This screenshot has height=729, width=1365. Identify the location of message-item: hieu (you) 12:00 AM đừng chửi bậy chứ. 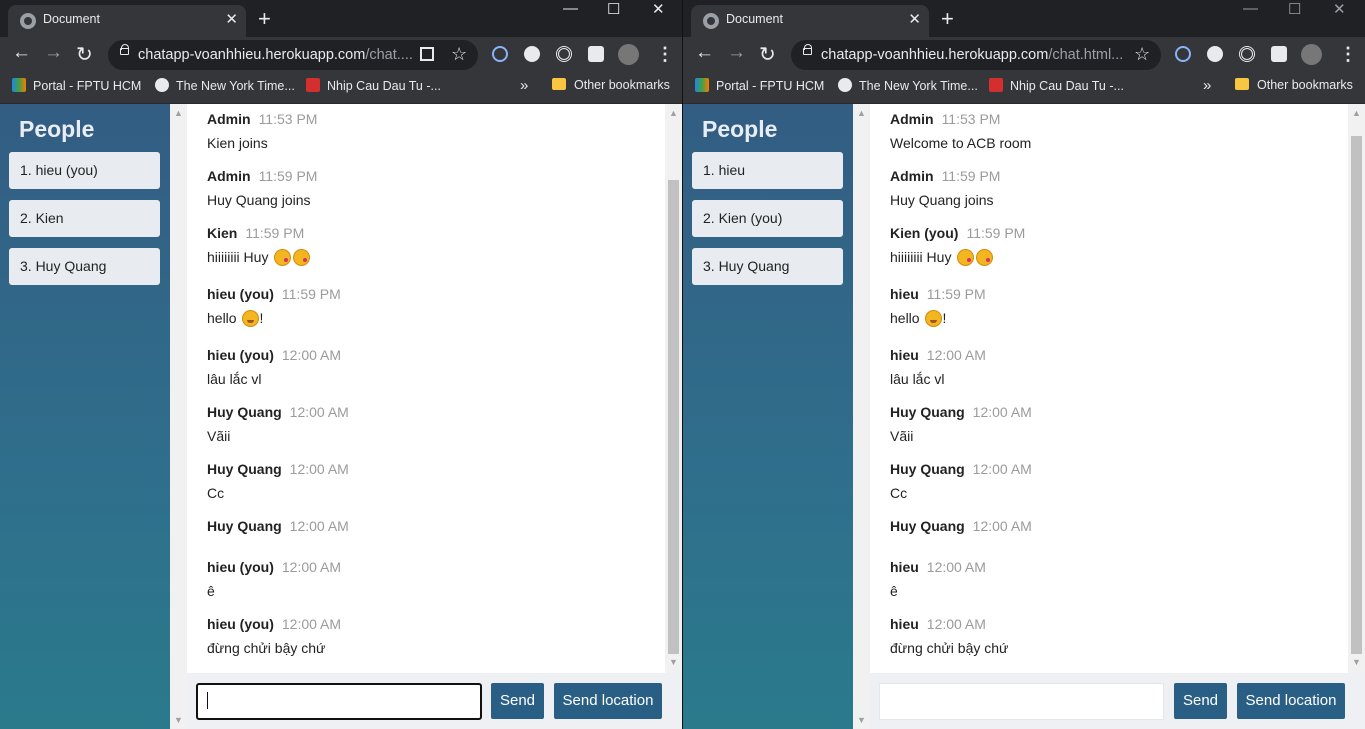
(274, 636).